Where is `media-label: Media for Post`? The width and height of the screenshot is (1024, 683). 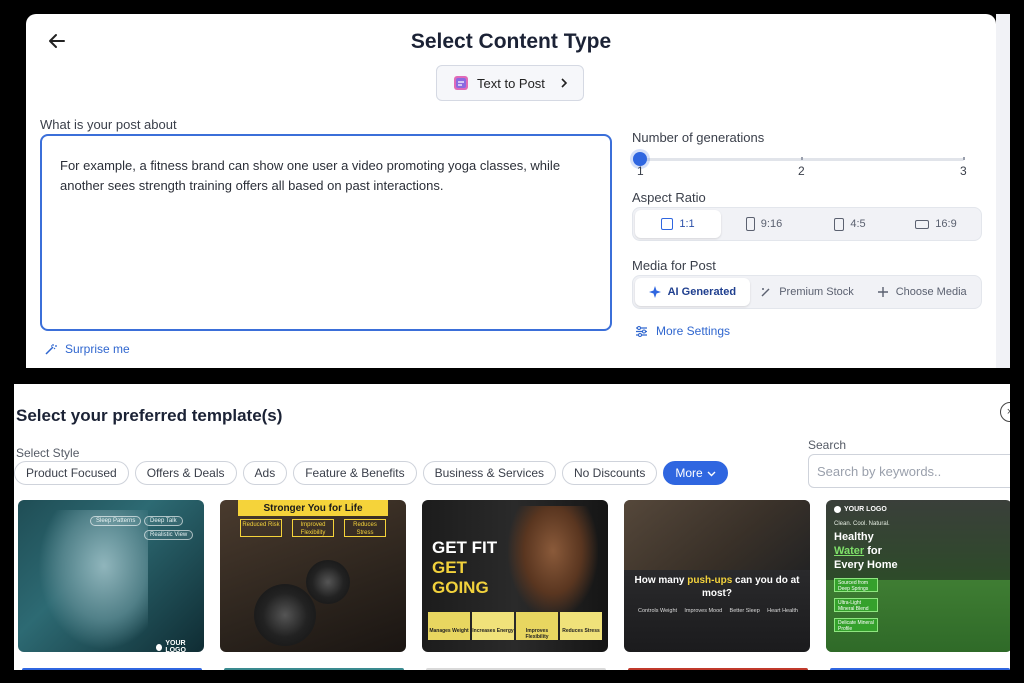
media-label: Media for Post is located at coordinates (674, 265).